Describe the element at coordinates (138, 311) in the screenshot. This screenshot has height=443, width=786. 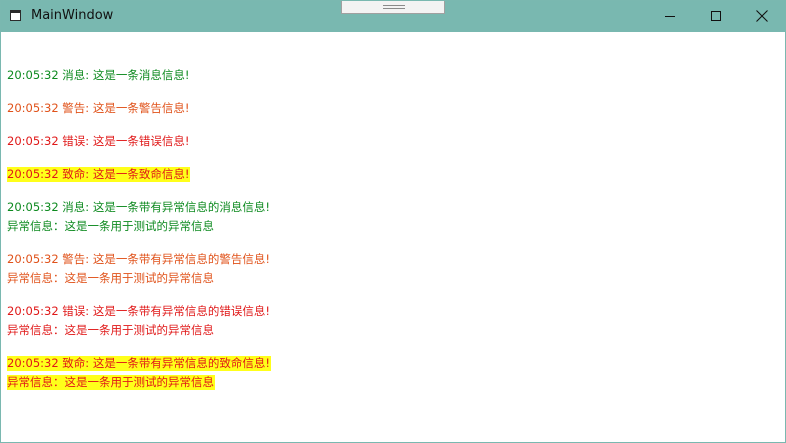
I see `log-message: 20:05:32 错误: 这是一条带有异常信息的错误信息!` at that location.